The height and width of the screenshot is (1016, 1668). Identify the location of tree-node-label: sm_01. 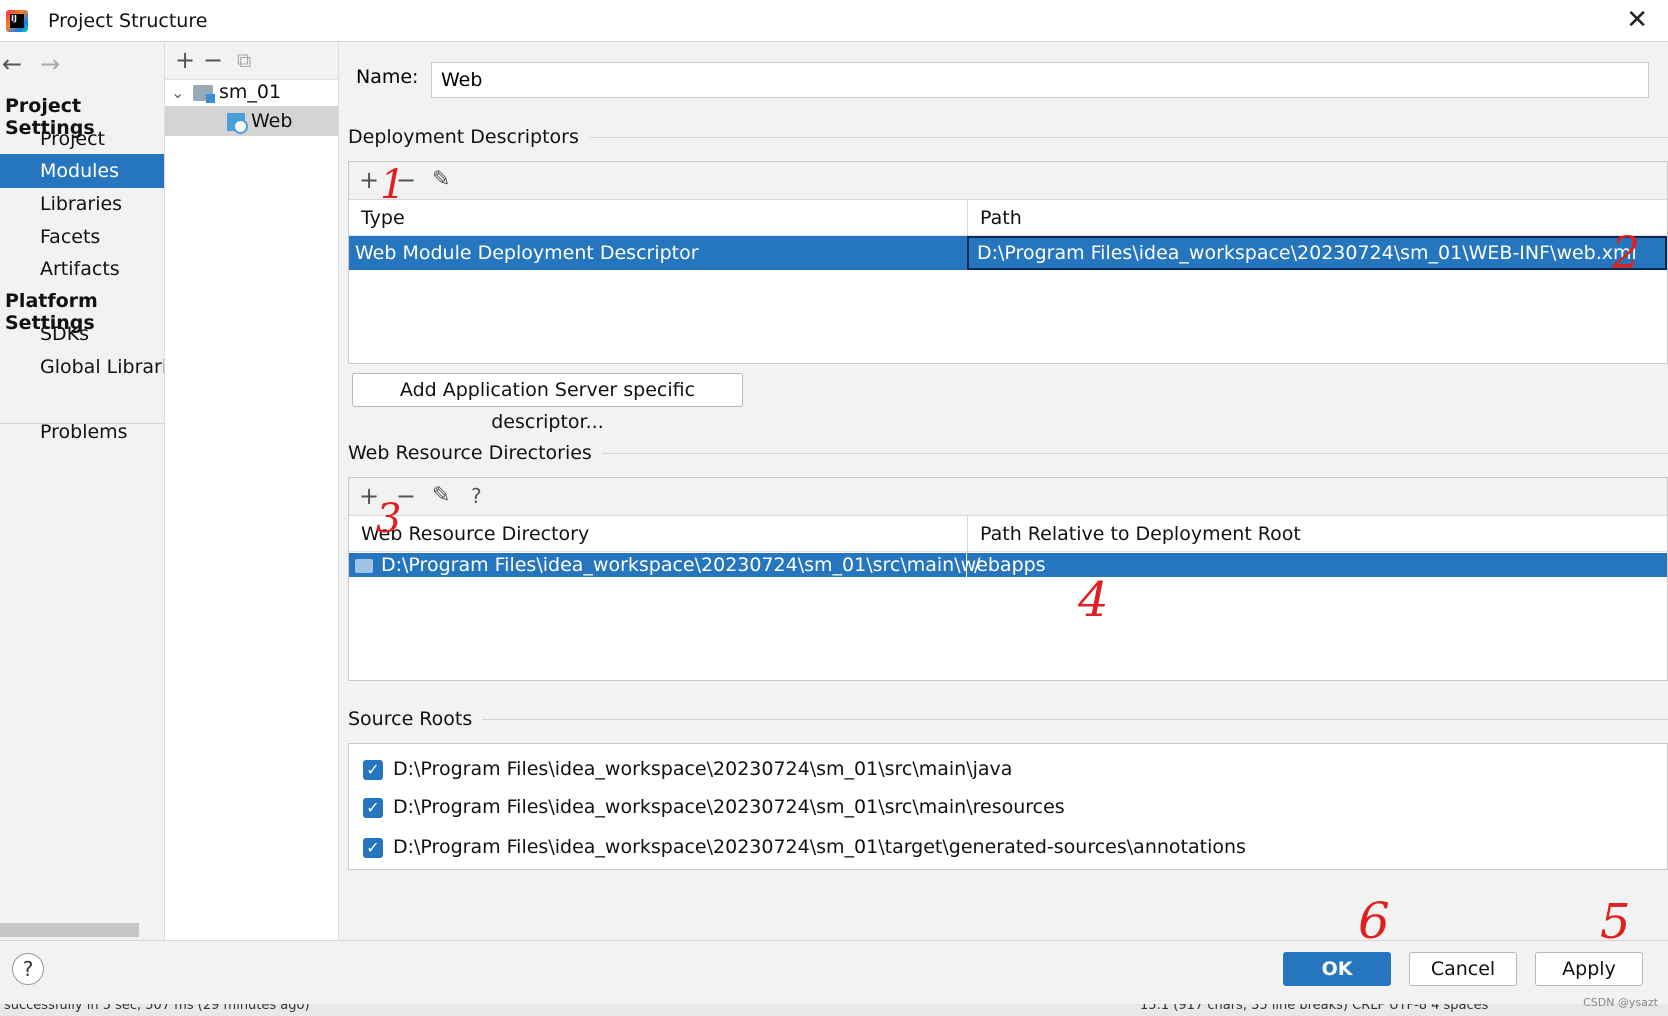
(250, 92).